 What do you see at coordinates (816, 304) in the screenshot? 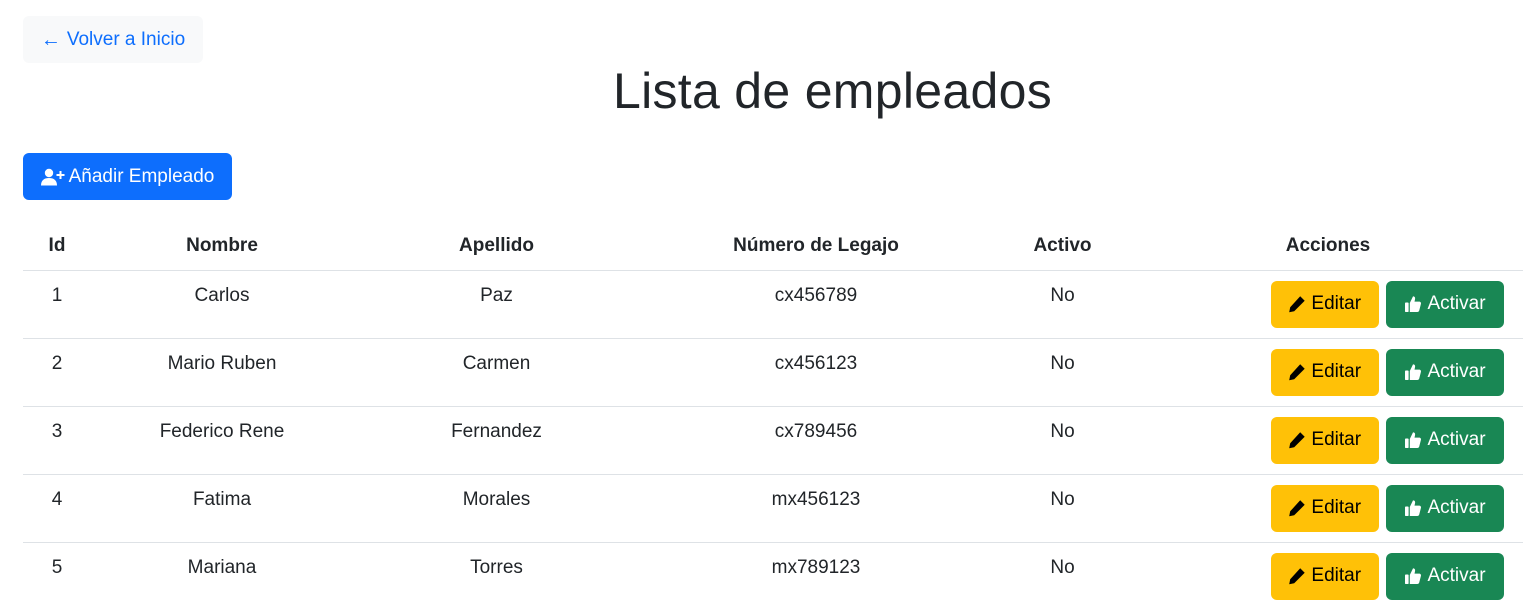
I see `cell-legajo: cx456789` at bounding box center [816, 304].